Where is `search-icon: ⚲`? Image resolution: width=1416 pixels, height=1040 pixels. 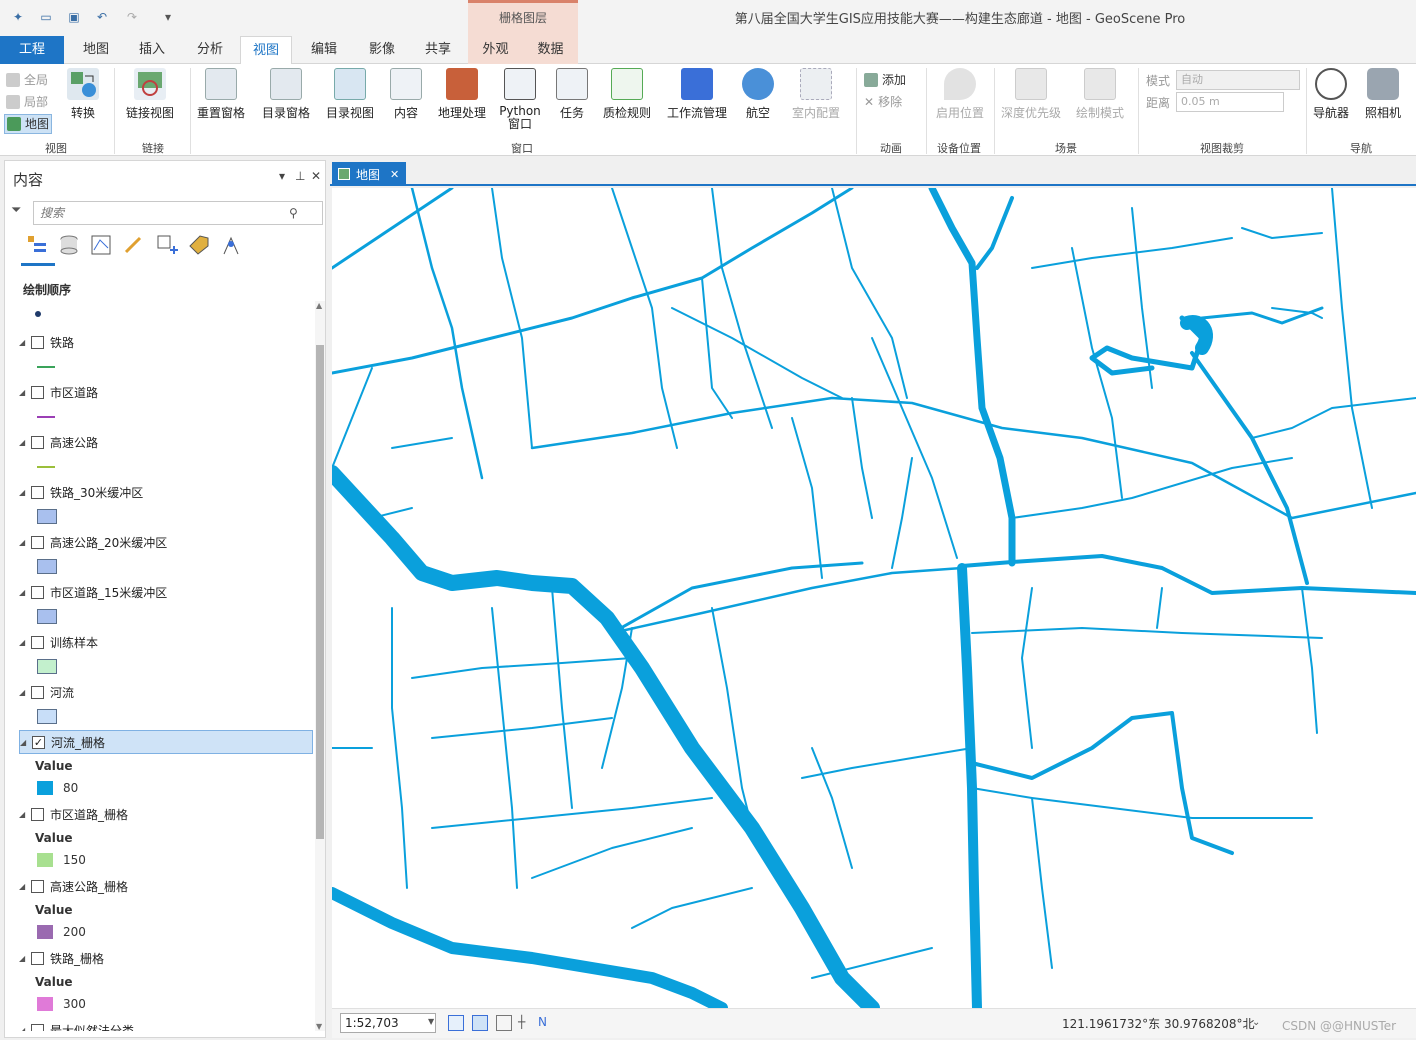
search-icon: ⚲ is located at coordinates (293, 213).